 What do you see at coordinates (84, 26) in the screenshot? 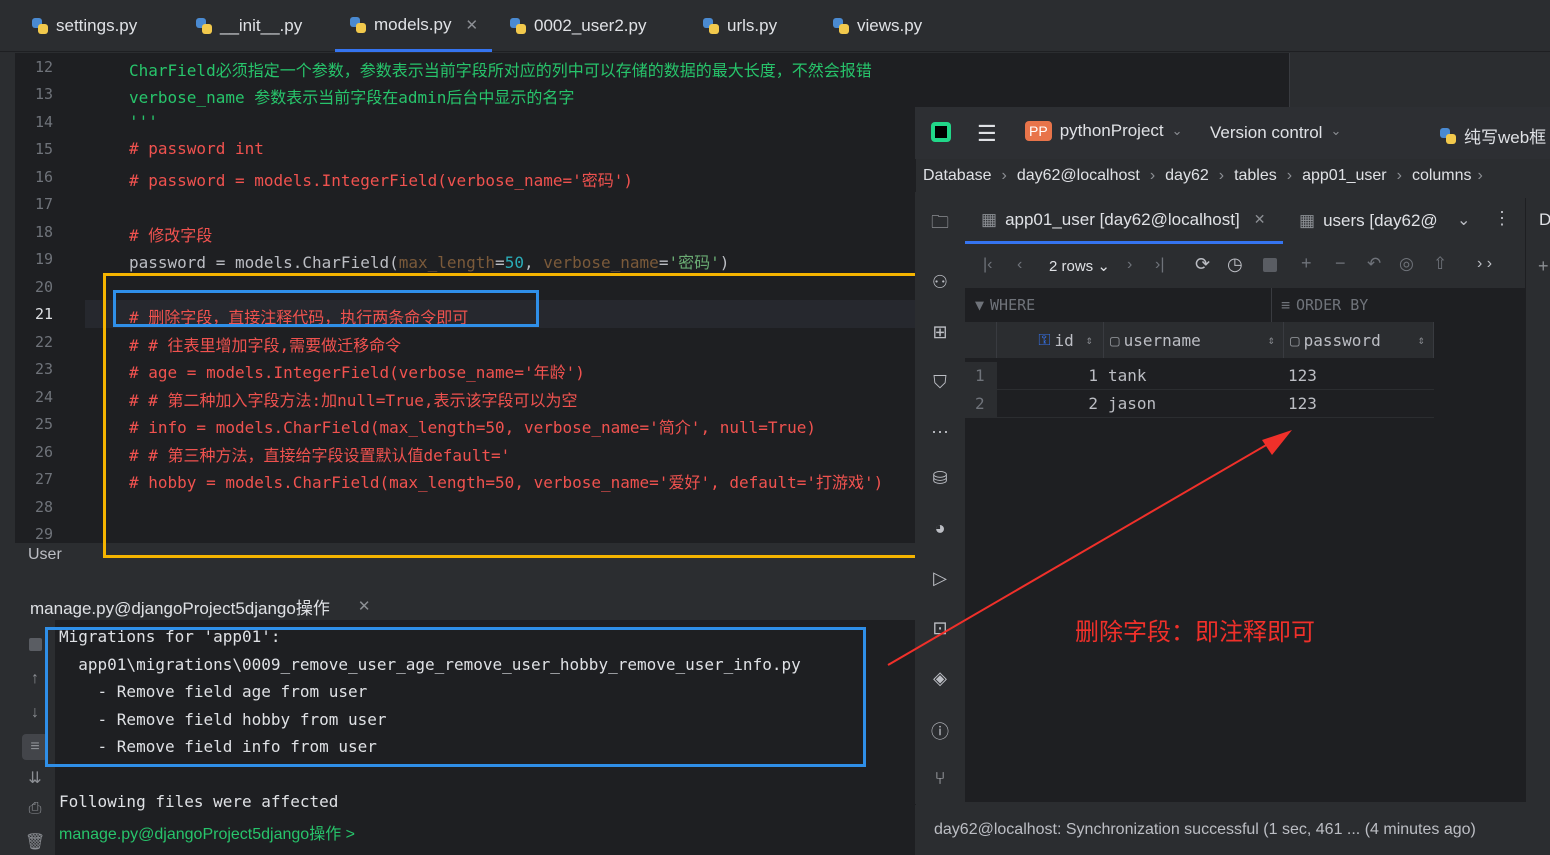
I see `tab-settings-py: settings.py` at bounding box center [84, 26].